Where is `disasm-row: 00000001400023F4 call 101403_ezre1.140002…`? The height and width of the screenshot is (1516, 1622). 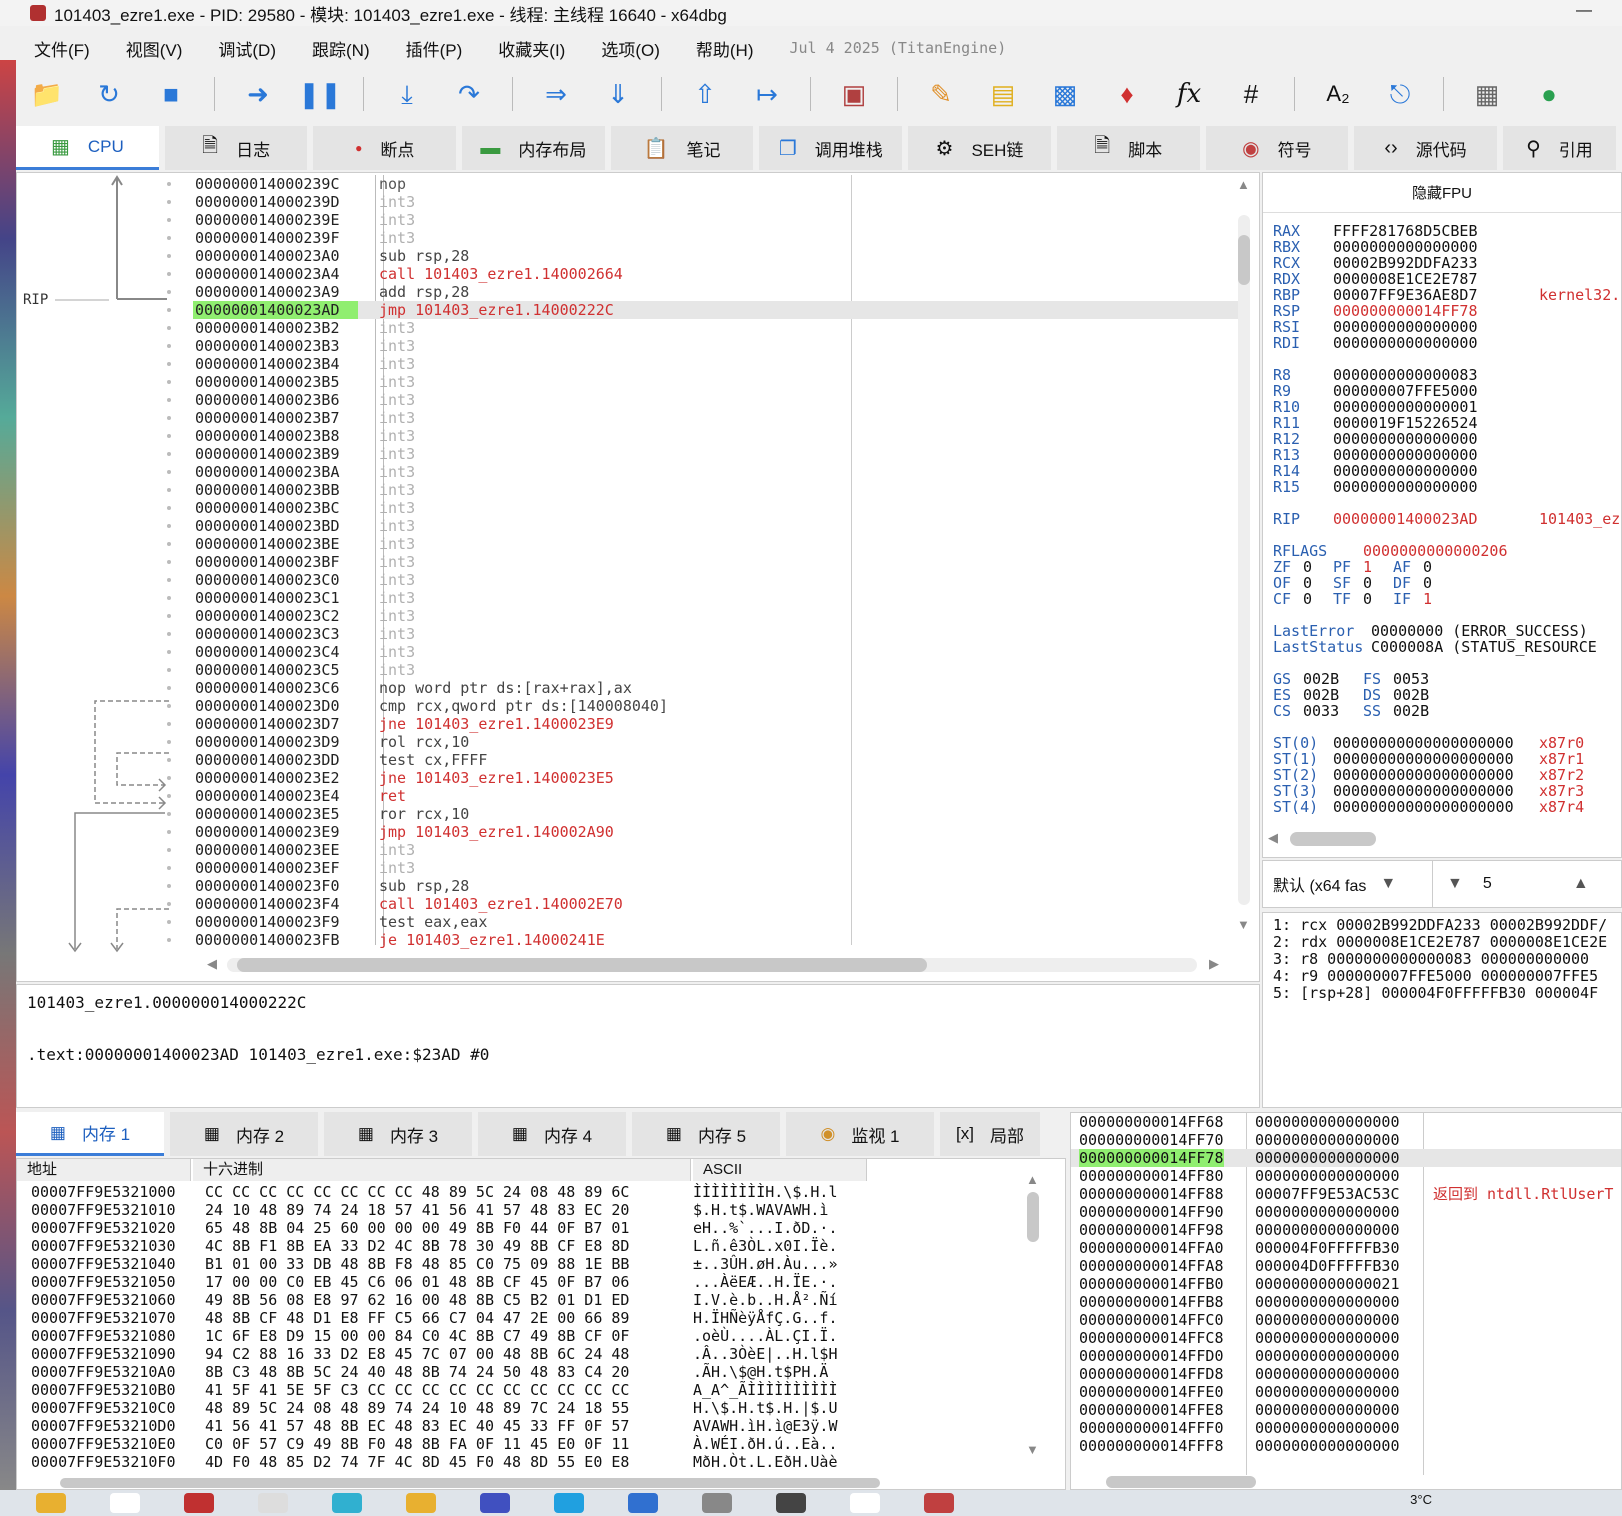 disasm-row: 00000001400023F4 call 101403_ezre1.140002… is located at coordinates (718, 904).